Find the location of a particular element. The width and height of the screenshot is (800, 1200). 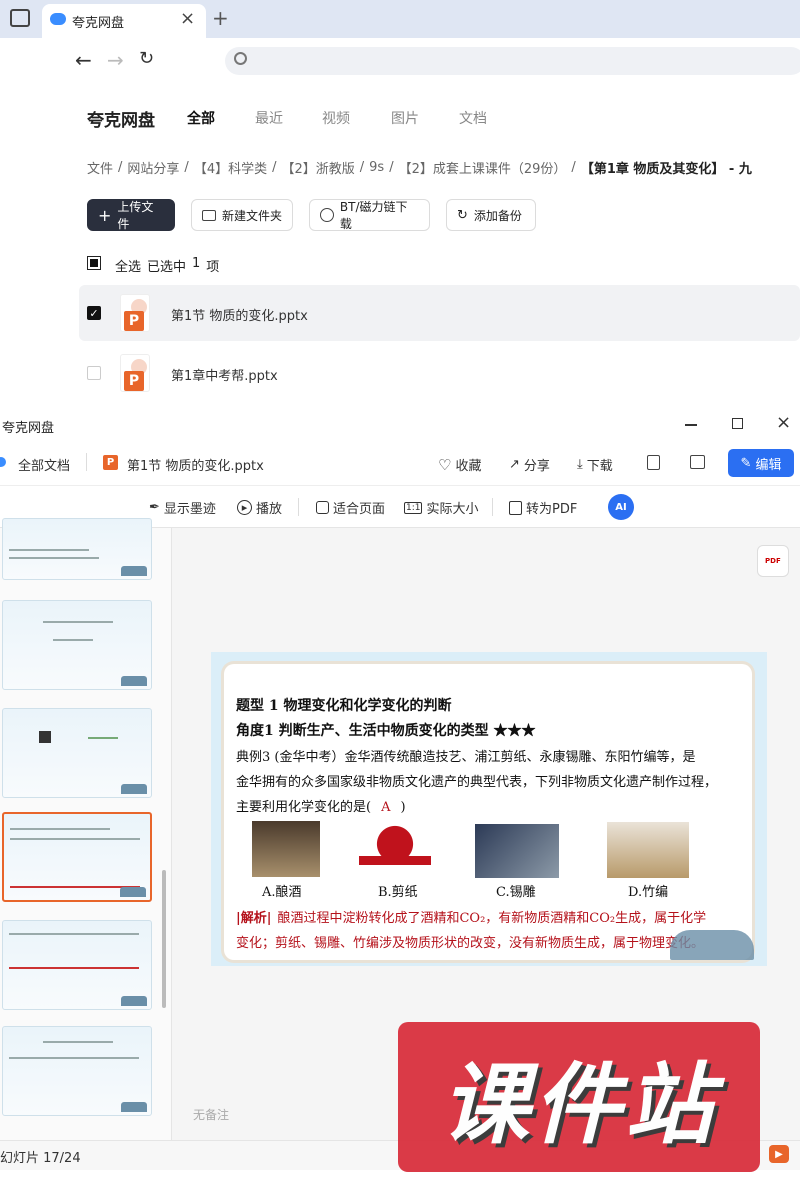

option-label: D.竹编 is located at coordinates (648, 892).